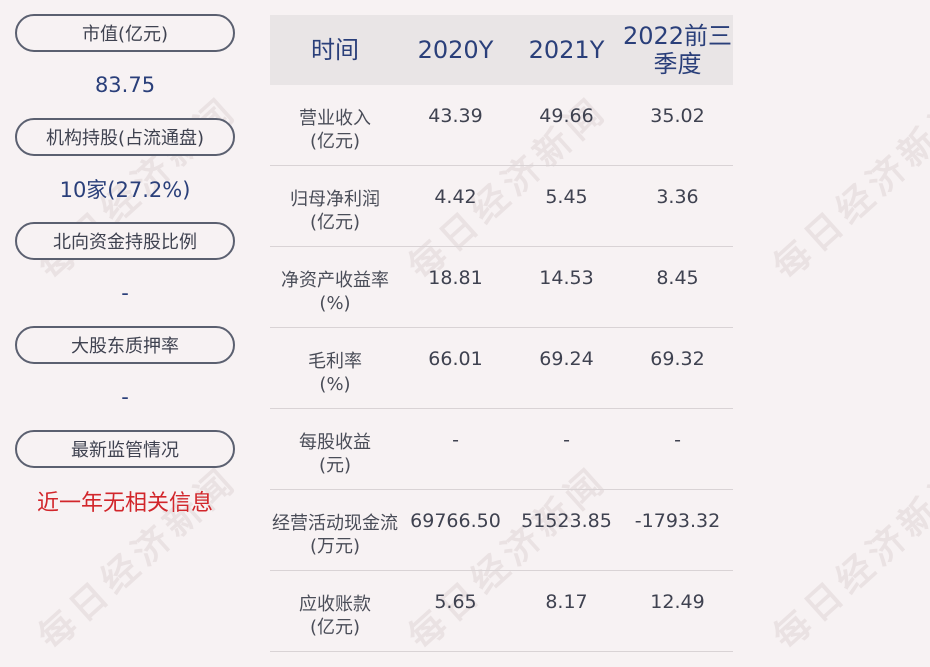  What do you see at coordinates (677, 359) in the screenshot?
I see `cell-value: 69.32` at bounding box center [677, 359].